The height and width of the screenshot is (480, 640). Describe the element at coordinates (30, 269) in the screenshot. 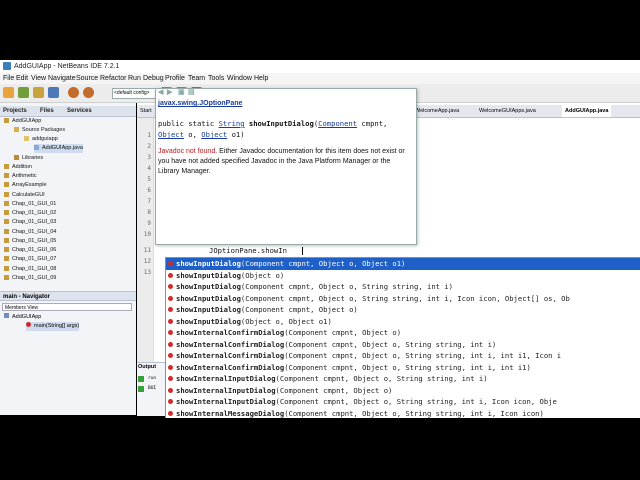

I see `tree-item: Chap_01_GUI_08` at that location.